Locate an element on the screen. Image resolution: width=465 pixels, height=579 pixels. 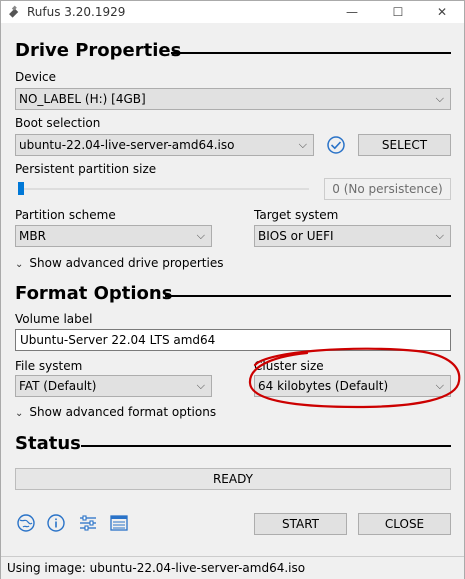
persistent-partition-label: Persistent partition size is located at coordinates (86, 169).